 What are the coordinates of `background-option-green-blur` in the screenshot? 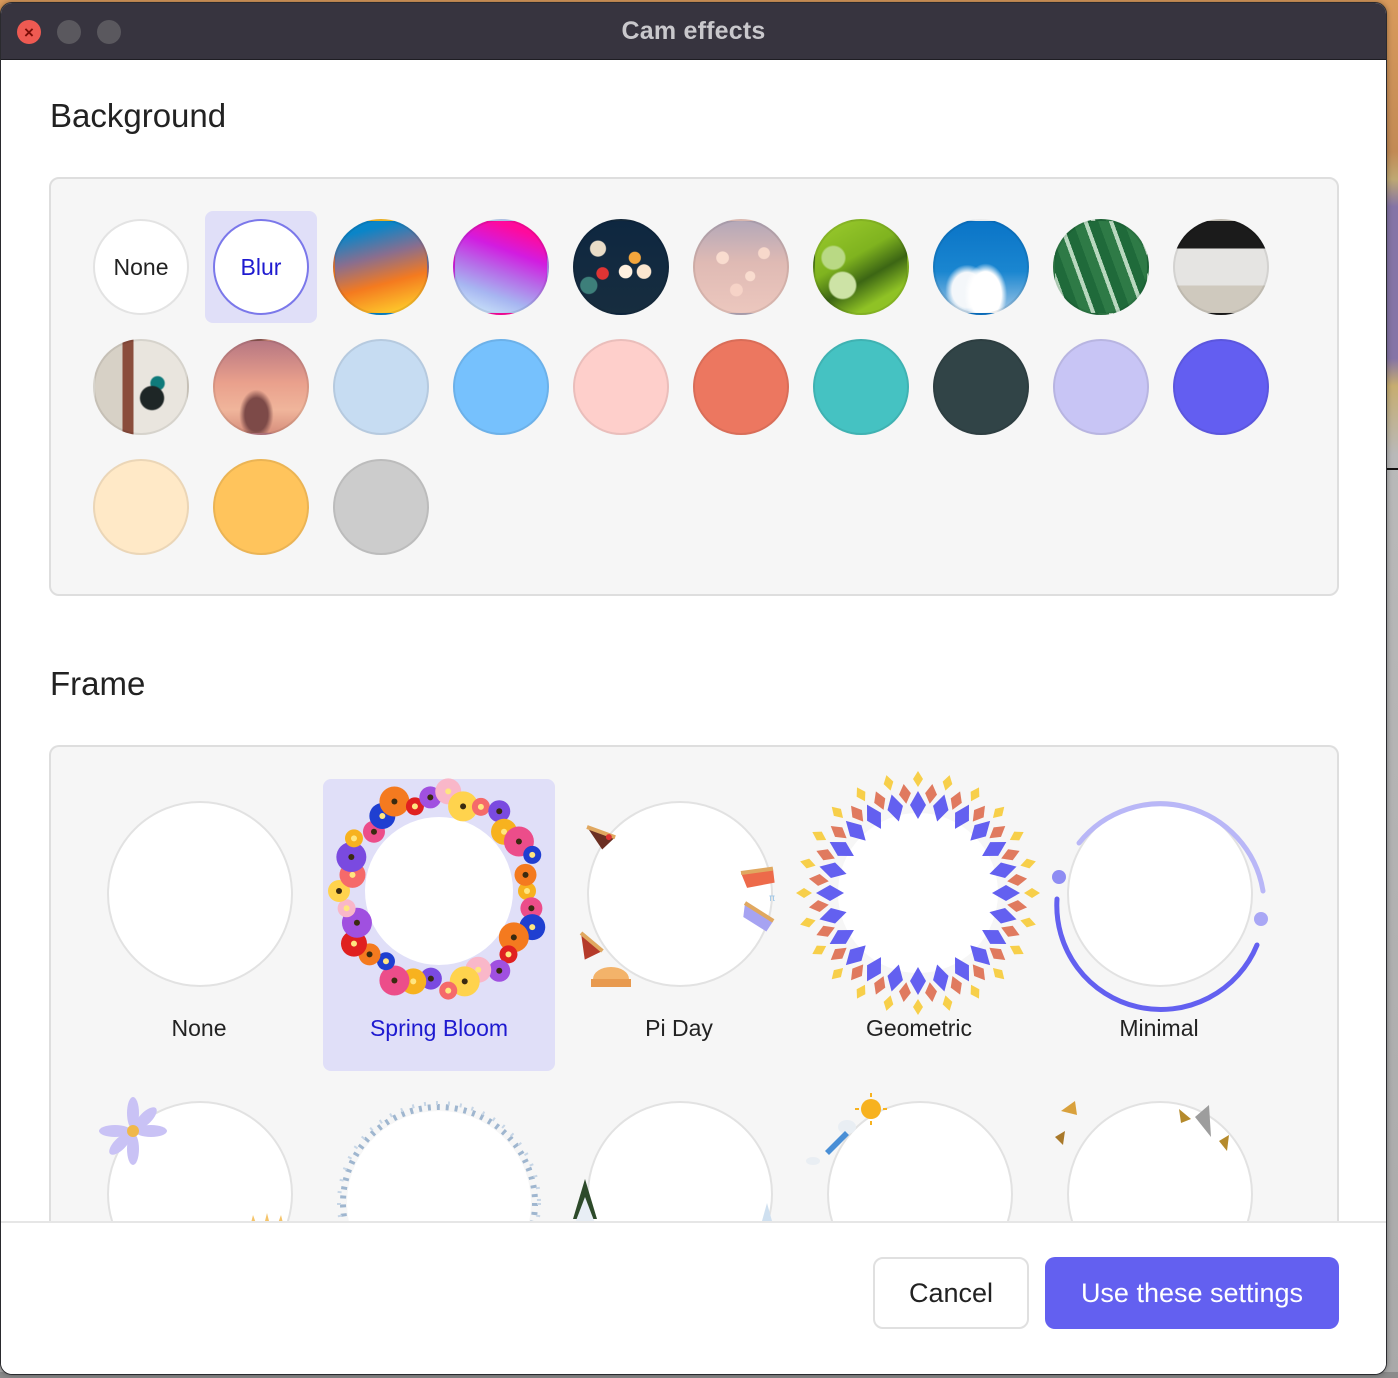 It's located at (861, 267).